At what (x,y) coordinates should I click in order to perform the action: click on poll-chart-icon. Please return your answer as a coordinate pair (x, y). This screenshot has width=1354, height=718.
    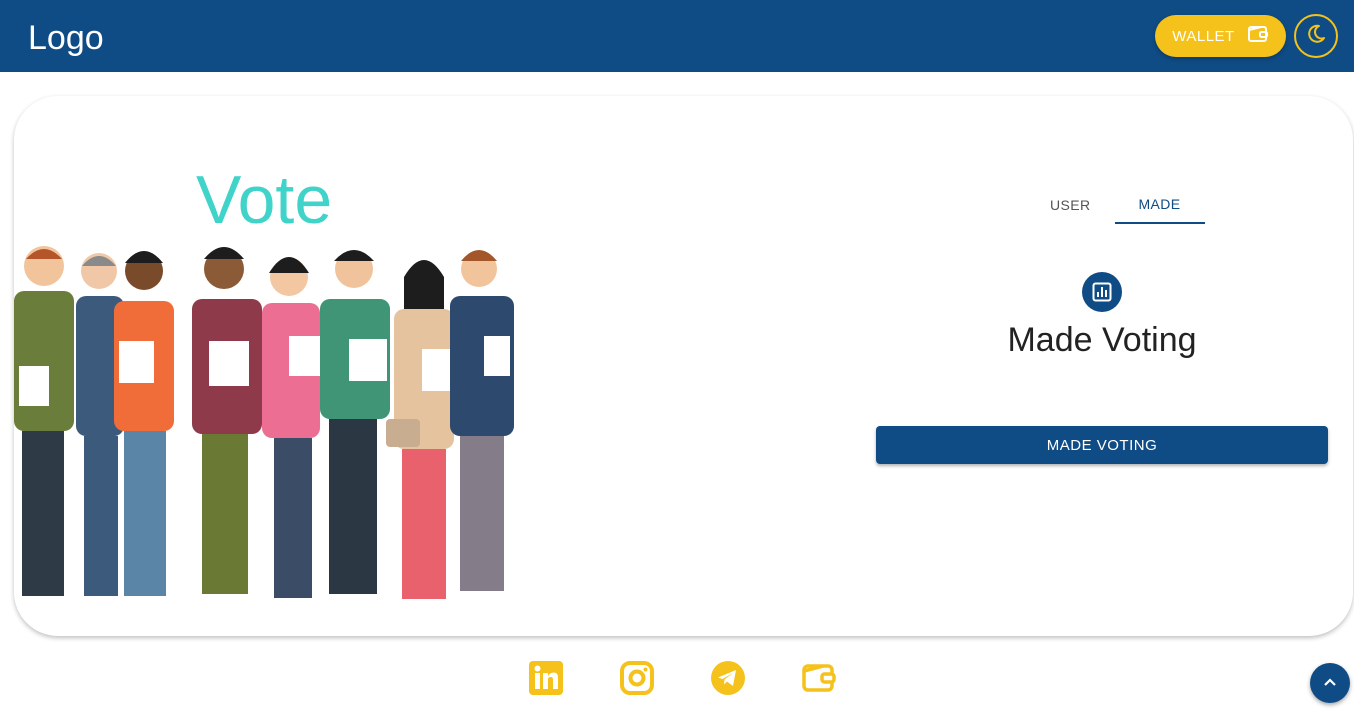
    Looking at the image, I should click on (1102, 292).